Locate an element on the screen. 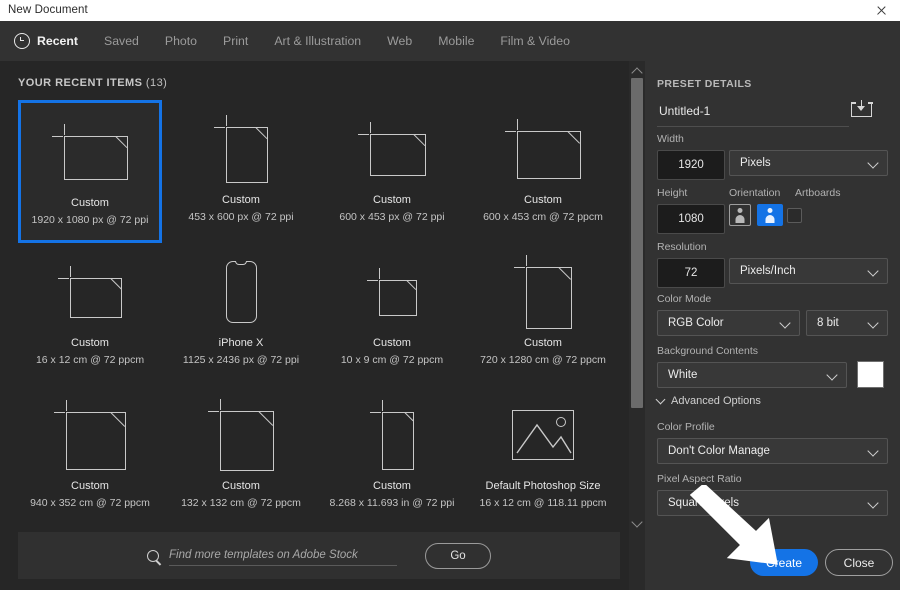  orientation-landscape-icon is located at coordinates (770, 215).